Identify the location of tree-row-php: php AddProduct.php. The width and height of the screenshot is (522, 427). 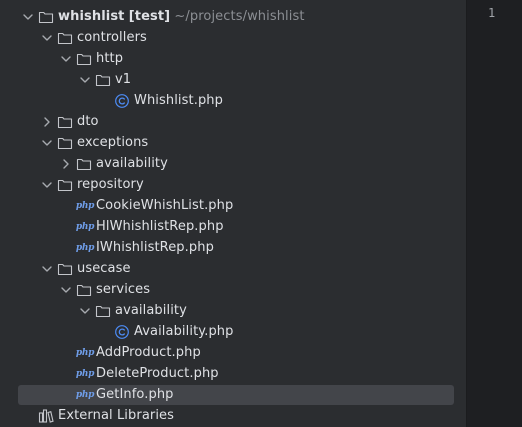
(236, 353).